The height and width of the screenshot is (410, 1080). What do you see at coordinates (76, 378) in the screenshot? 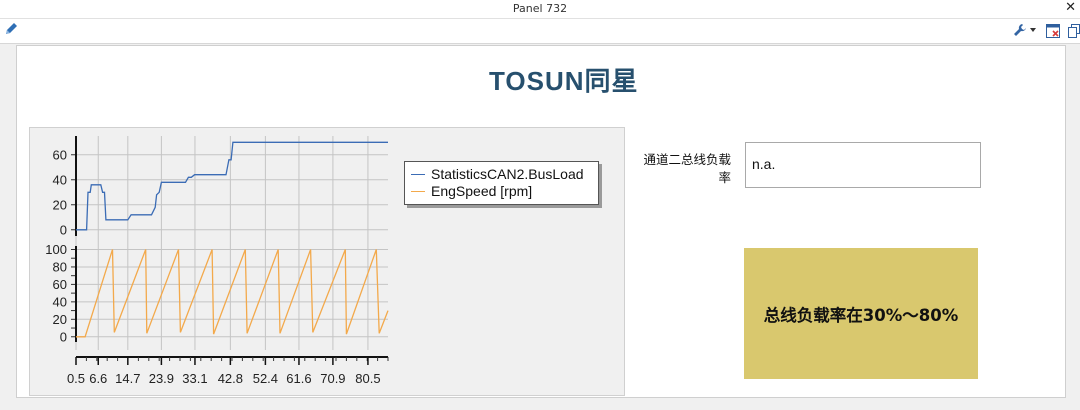
I see `x-tick-label: 0.5` at bounding box center [76, 378].